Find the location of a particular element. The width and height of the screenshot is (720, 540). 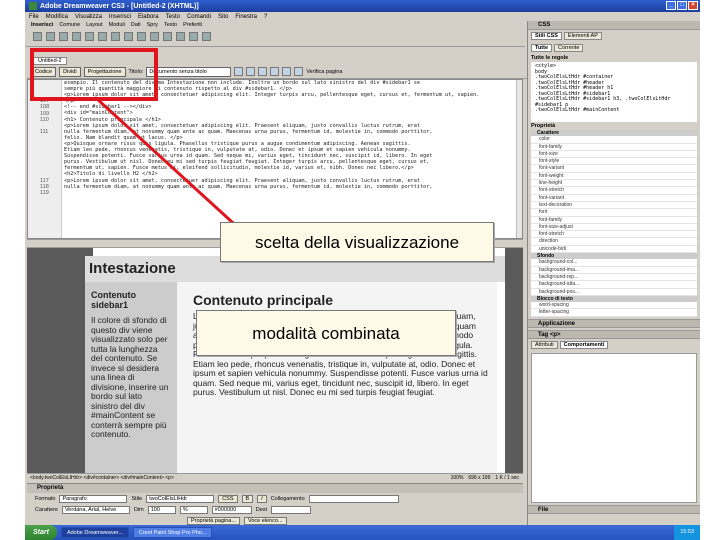

insert-tab-testo: Testo is located at coordinates (170, 25).